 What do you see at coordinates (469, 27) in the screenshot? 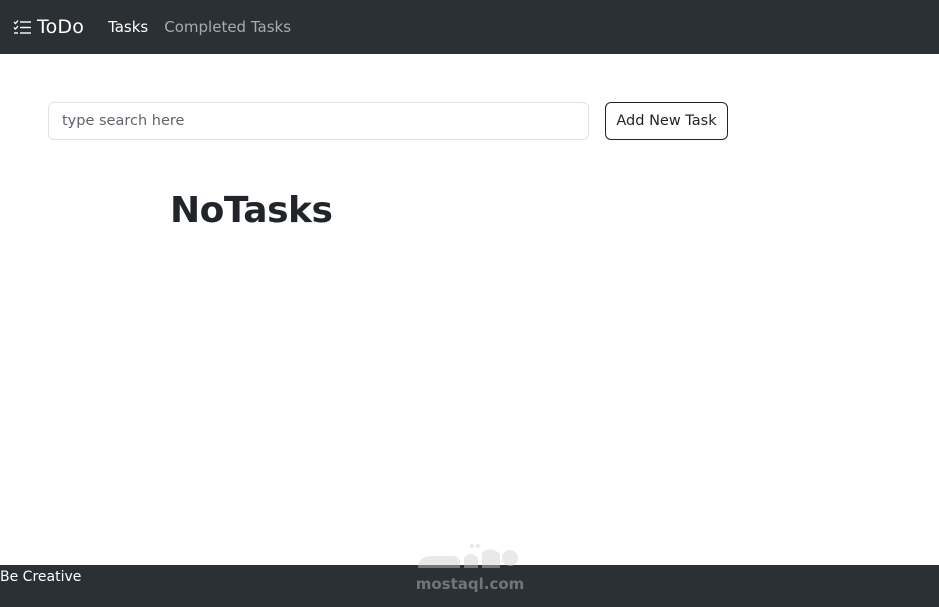
I see `navbar: ToDo Tasks Completed Tasks` at bounding box center [469, 27].